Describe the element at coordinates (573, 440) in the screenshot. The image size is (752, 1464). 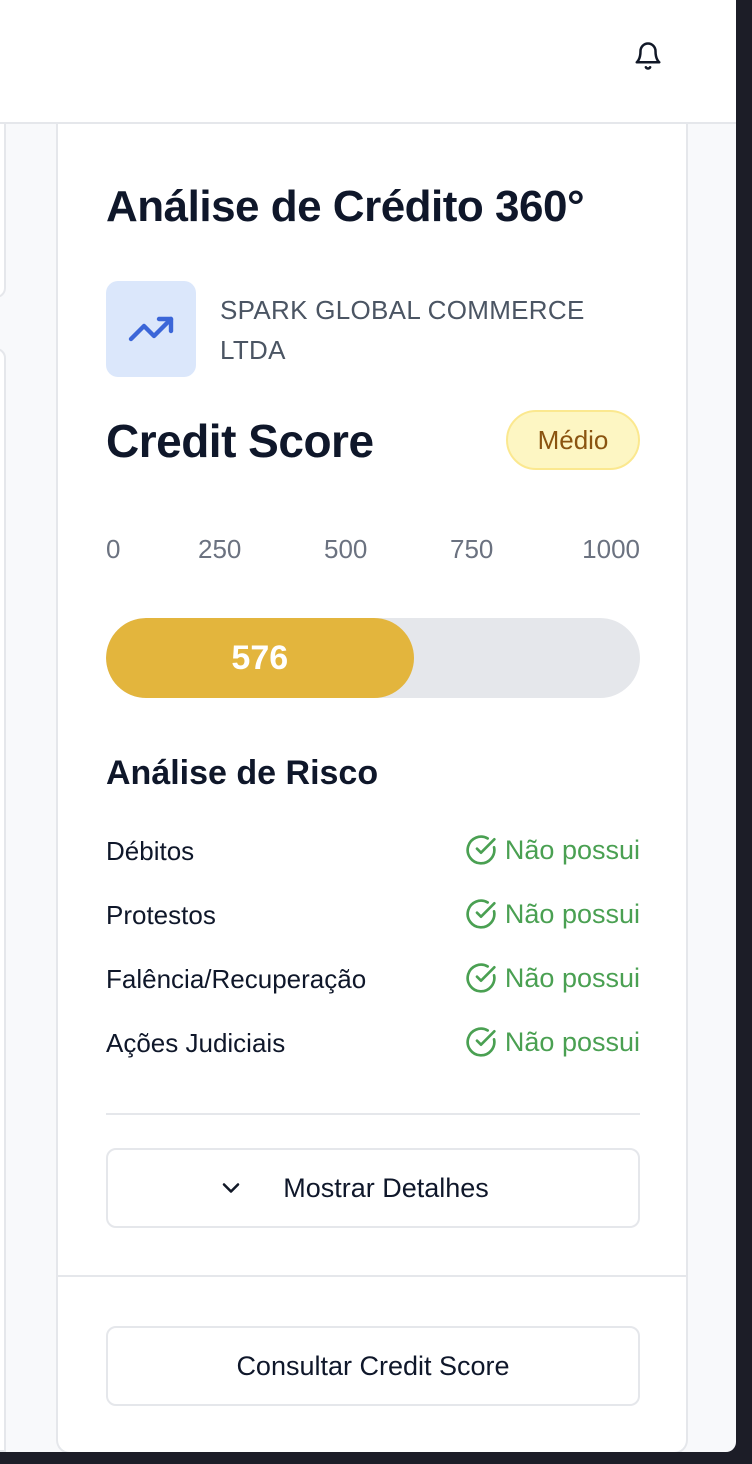
I see `score-level-badge: Médio` at that location.